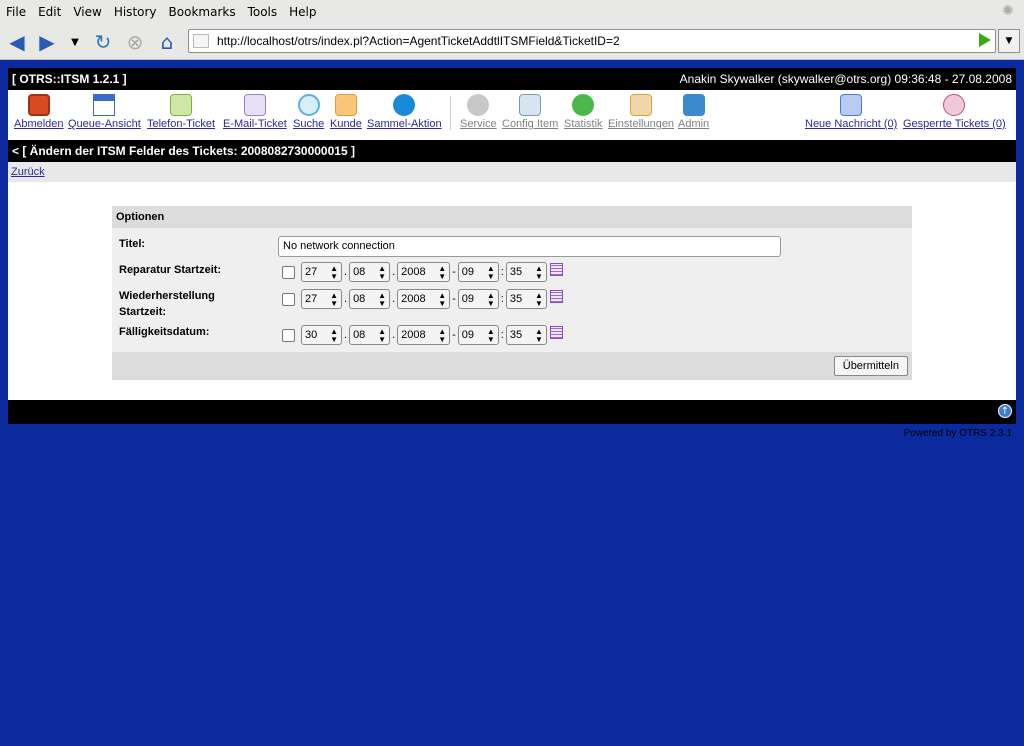 The width and height of the screenshot is (1024, 746). What do you see at coordinates (404, 105) in the screenshot?
I see `bulk-action-icon` at bounding box center [404, 105].